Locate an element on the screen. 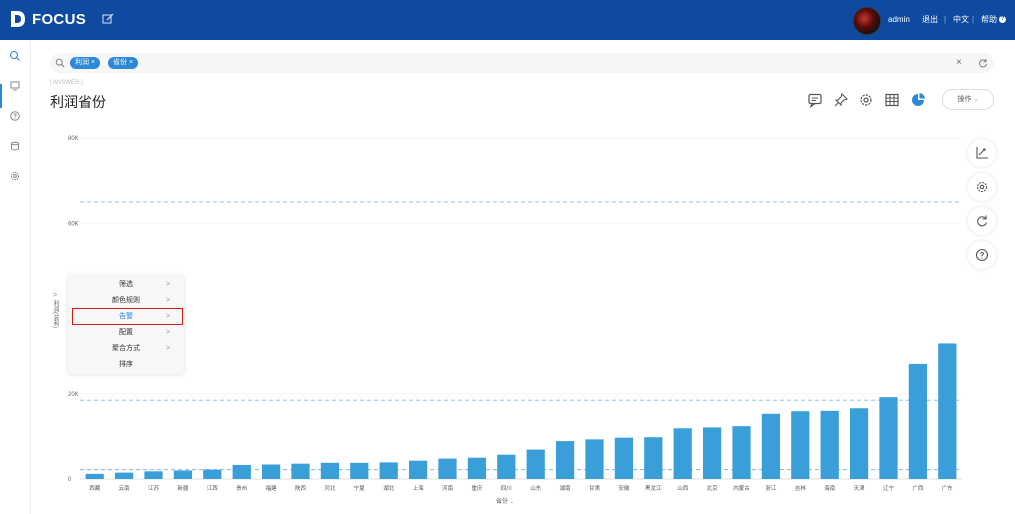 Image resolution: width=1015 pixels, height=514 pixels. rotate-icon is located at coordinates (982, 221).